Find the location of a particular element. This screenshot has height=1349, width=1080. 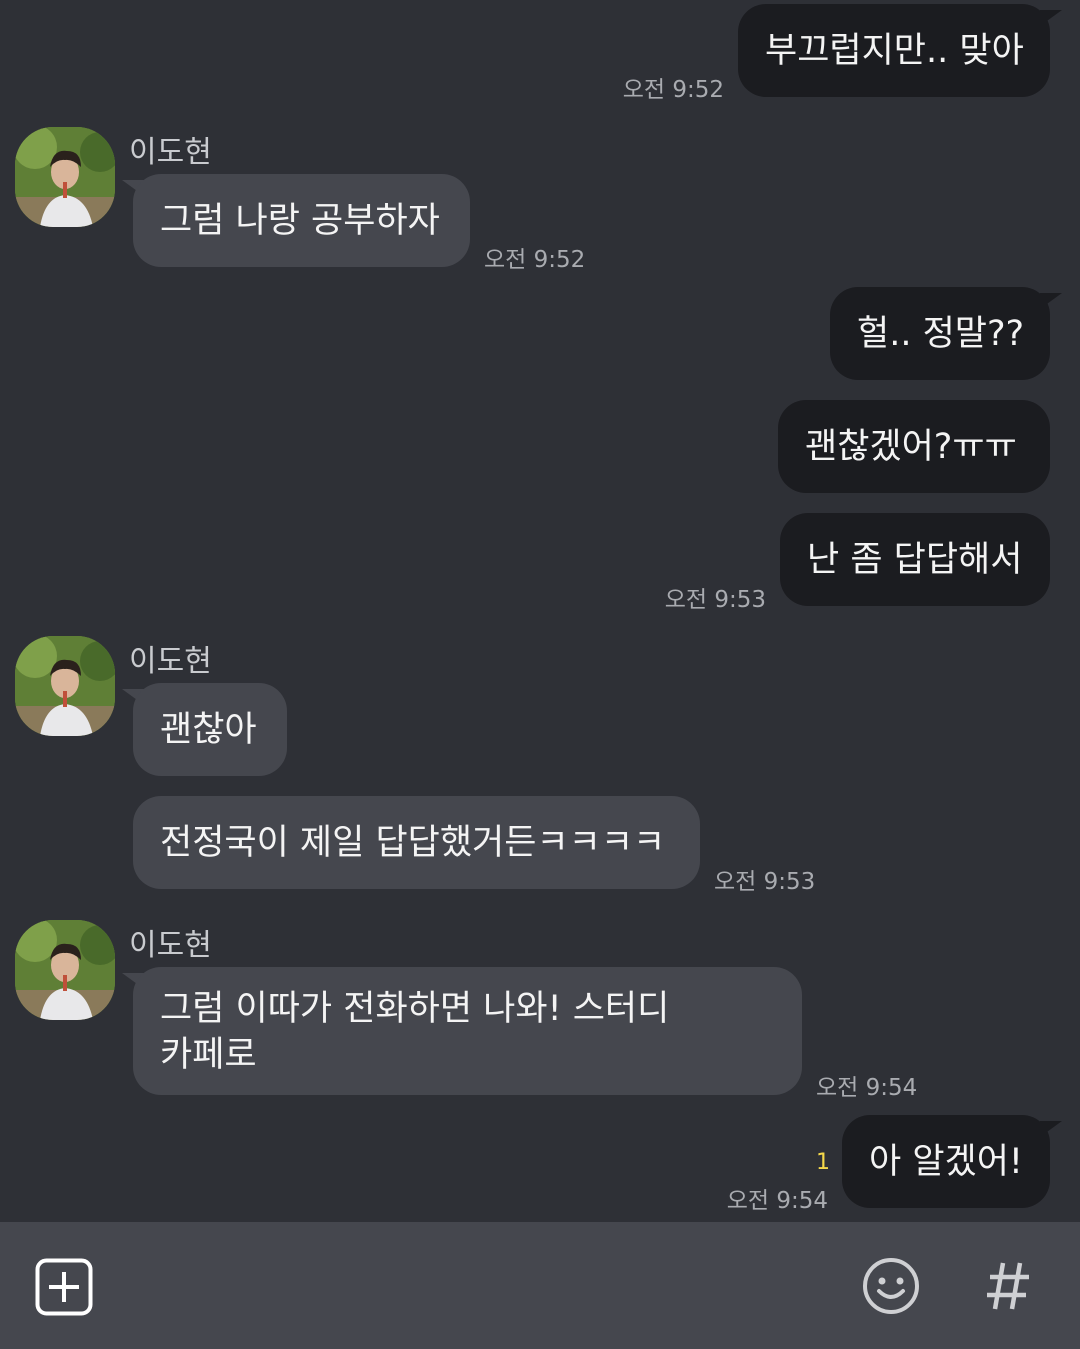

message-text: 그럼 나랑 공부하자 is located at coordinates (300, 220).